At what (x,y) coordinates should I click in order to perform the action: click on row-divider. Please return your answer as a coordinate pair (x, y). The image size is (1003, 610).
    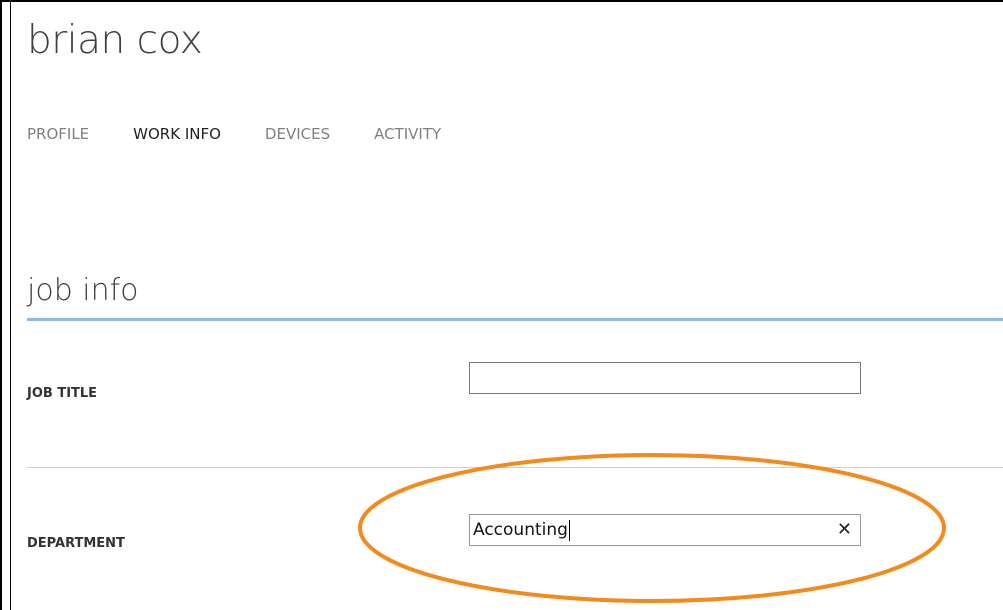
    Looking at the image, I should click on (515, 467).